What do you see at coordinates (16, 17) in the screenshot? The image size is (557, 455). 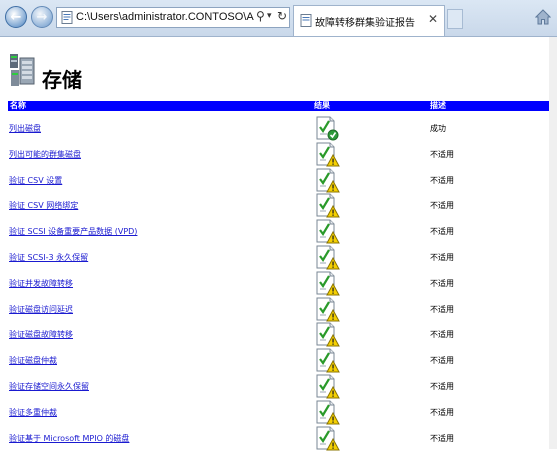 I see `back-arrow-icon: ←` at bounding box center [16, 17].